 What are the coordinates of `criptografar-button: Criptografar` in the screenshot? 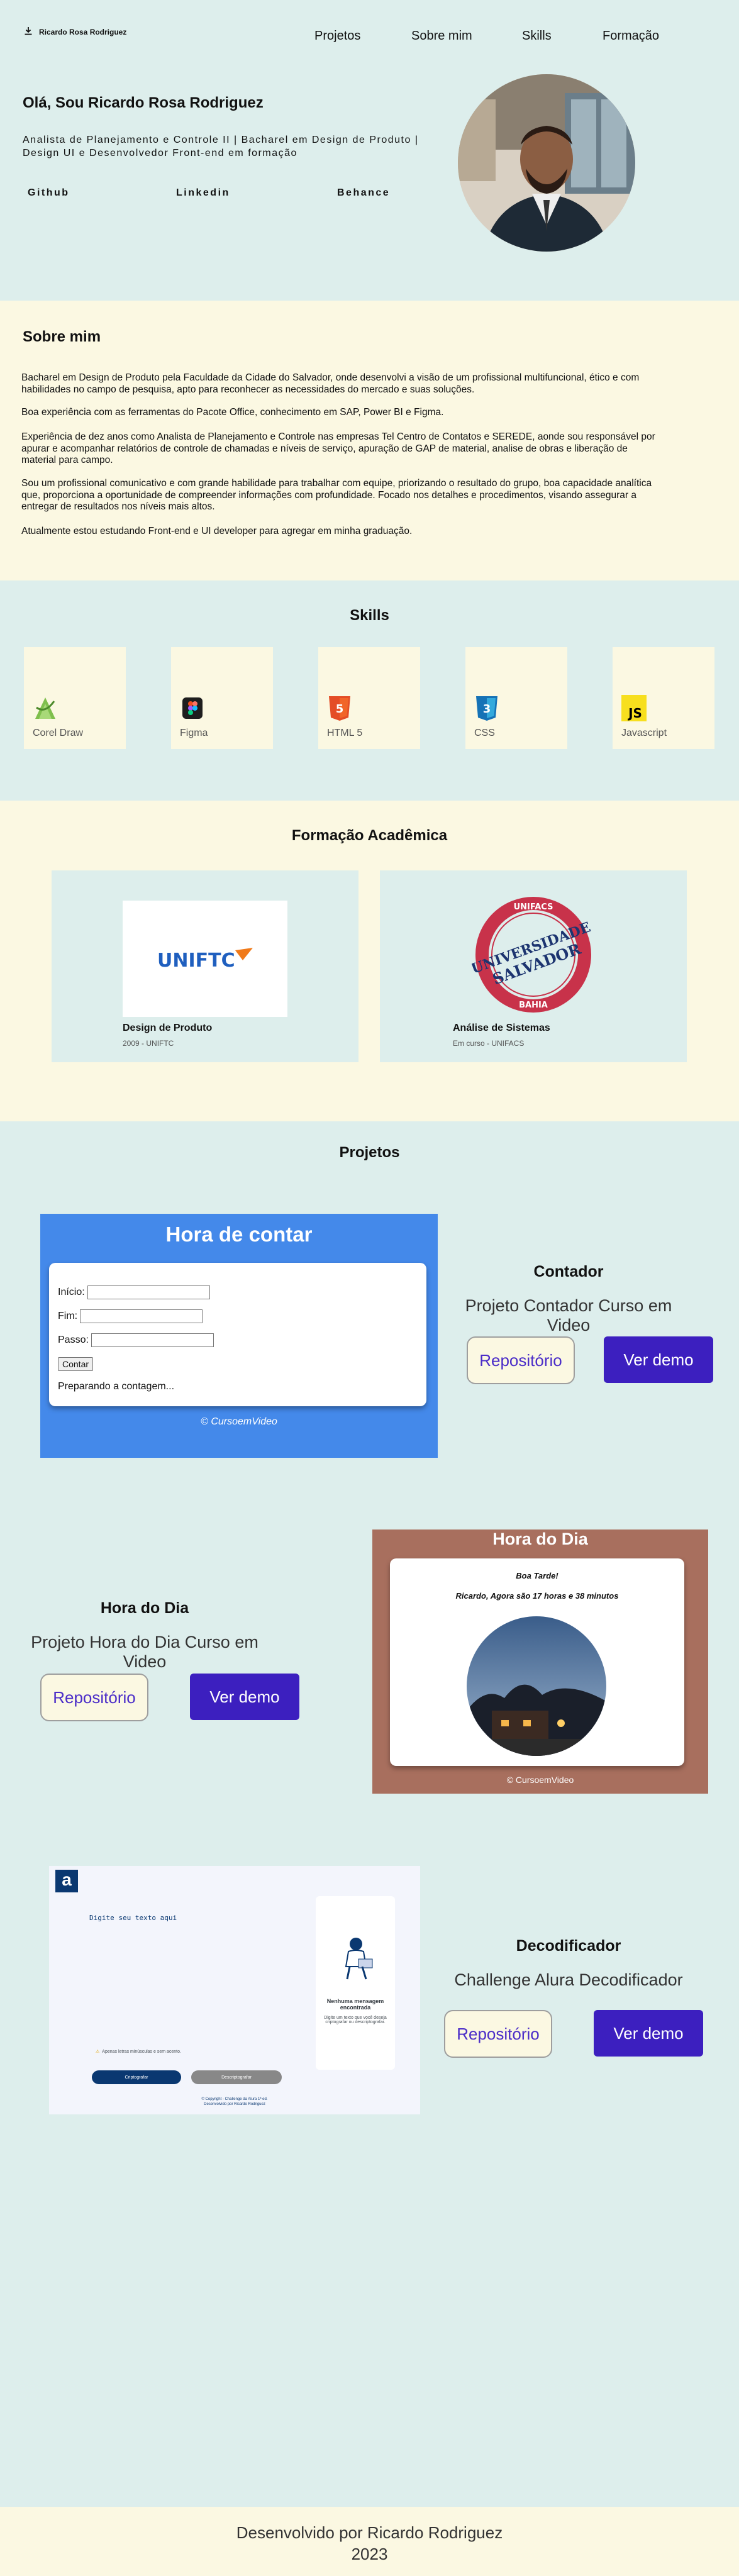 It's located at (136, 2077).